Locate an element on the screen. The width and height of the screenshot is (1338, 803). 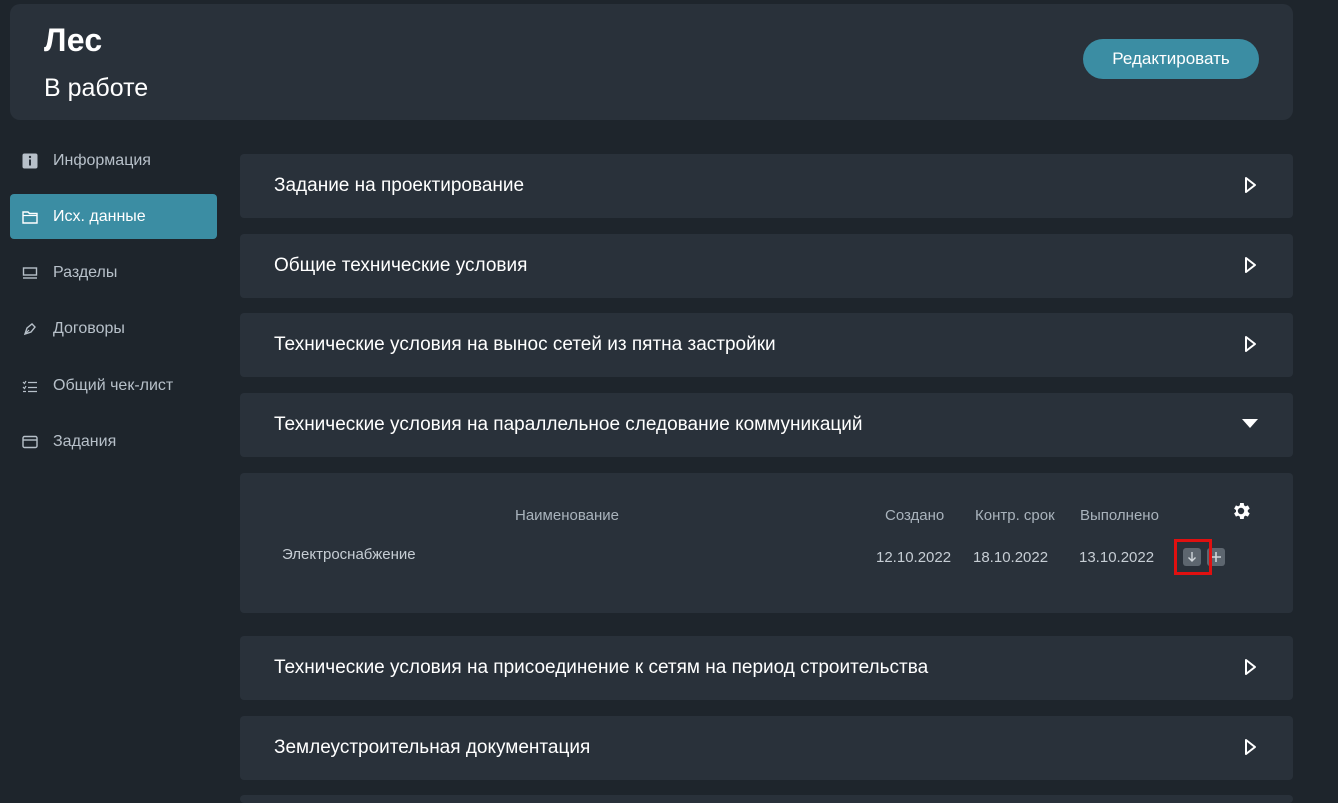
sidebar-item-label: Общий чек-лист is located at coordinates (113, 385).